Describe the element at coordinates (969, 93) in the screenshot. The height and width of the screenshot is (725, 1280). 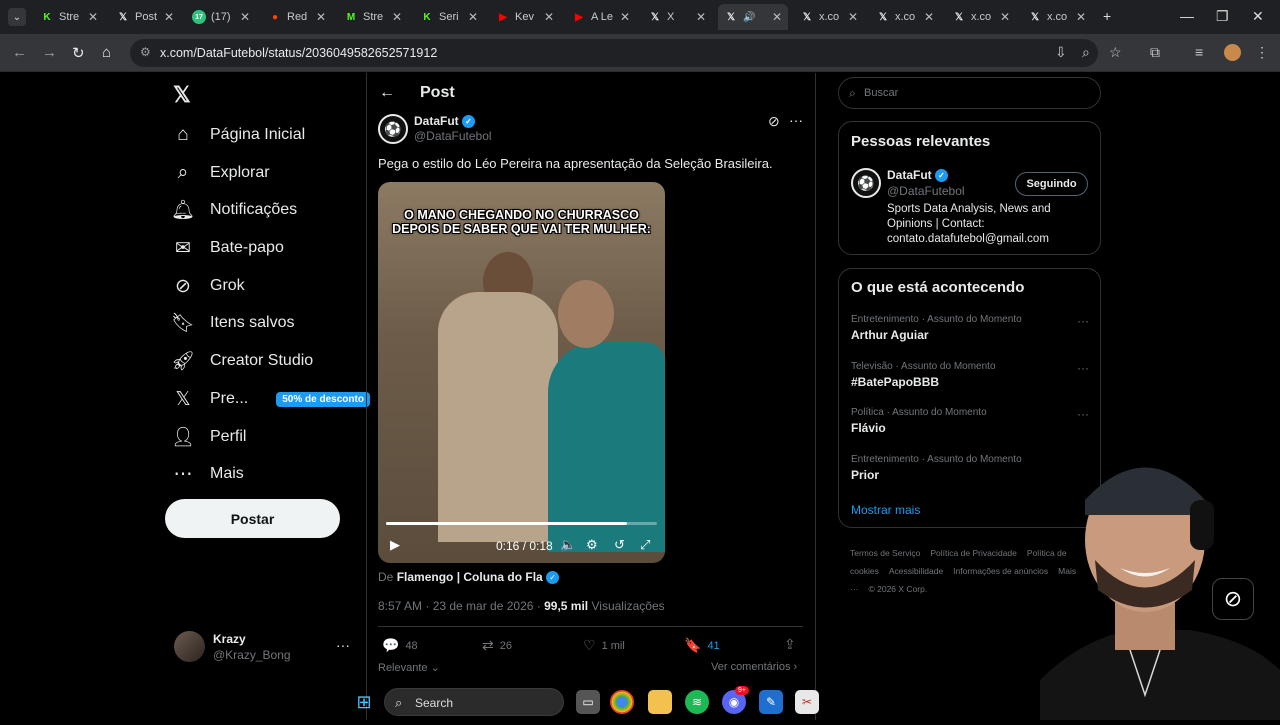
I see `search-box: ⌕ Buscar` at that location.